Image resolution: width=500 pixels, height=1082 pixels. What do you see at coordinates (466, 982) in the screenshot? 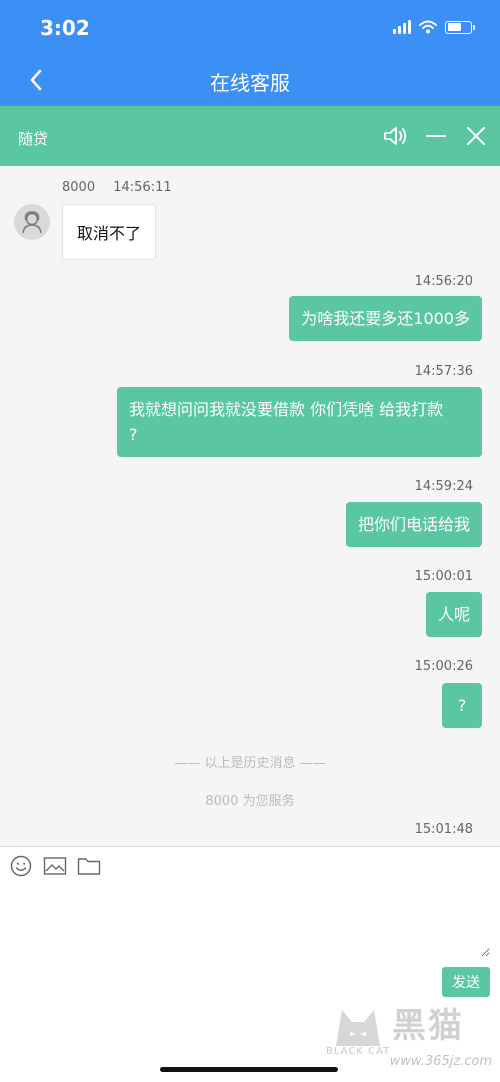
I see `send-button: 发送` at bounding box center [466, 982].